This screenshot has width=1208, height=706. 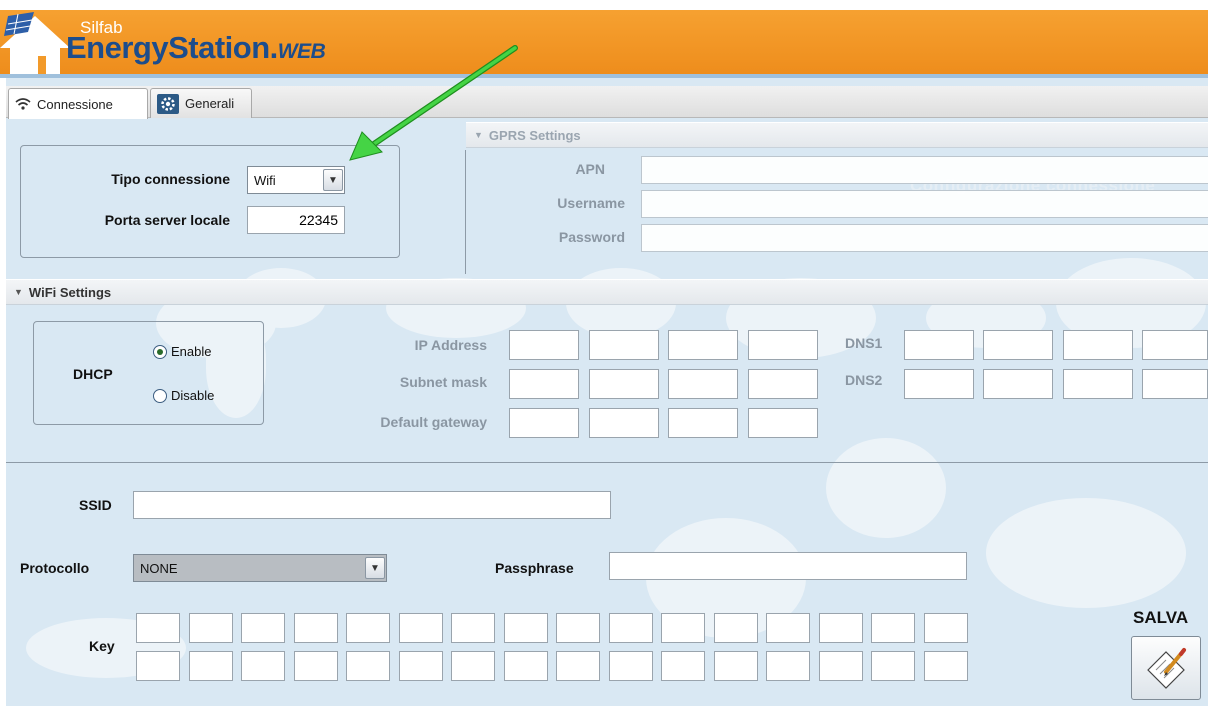 What do you see at coordinates (148, 373) in the screenshot?
I see `dhcp-group` at bounding box center [148, 373].